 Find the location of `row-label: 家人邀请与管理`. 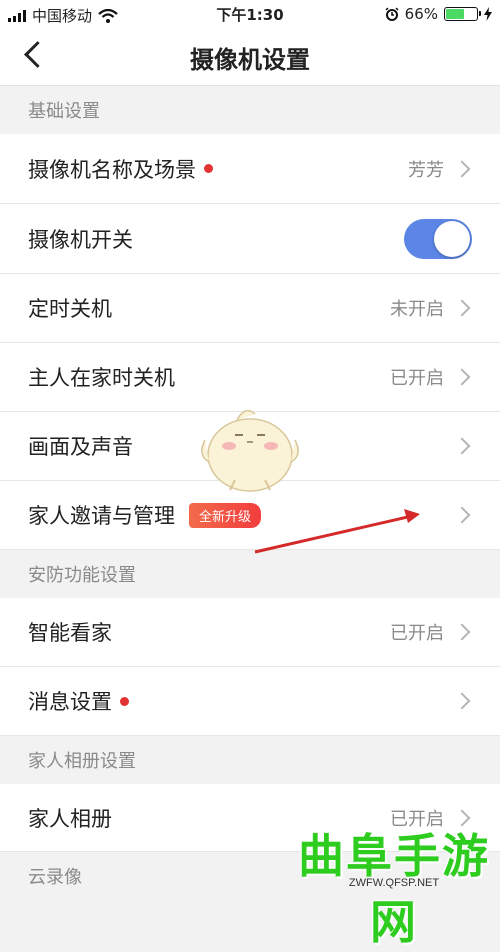

row-label: 家人邀请与管理 is located at coordinates (101, 516).